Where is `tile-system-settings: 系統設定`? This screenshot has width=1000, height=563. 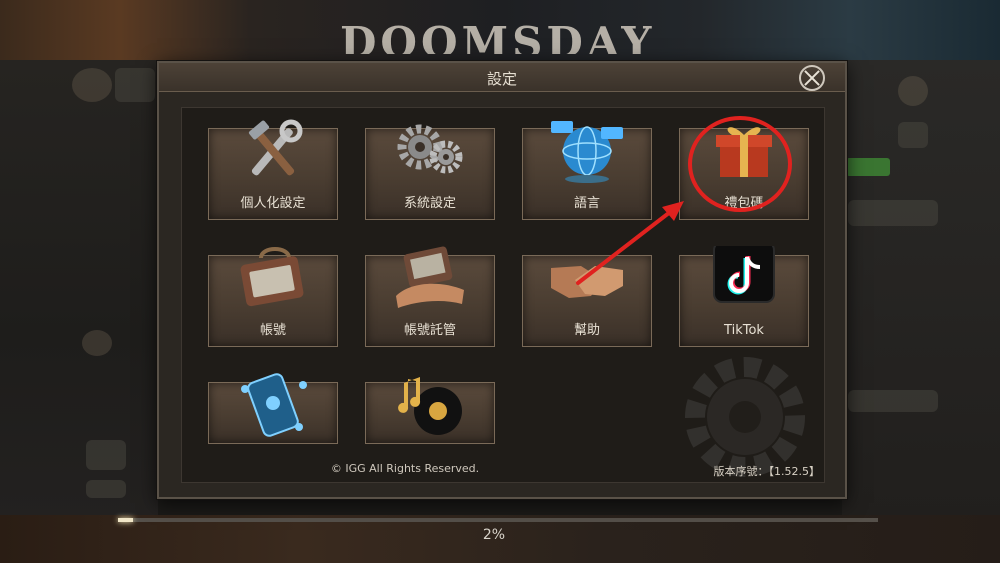
tile-system-settings: 系統設定 is located at coordinates (430, 172).